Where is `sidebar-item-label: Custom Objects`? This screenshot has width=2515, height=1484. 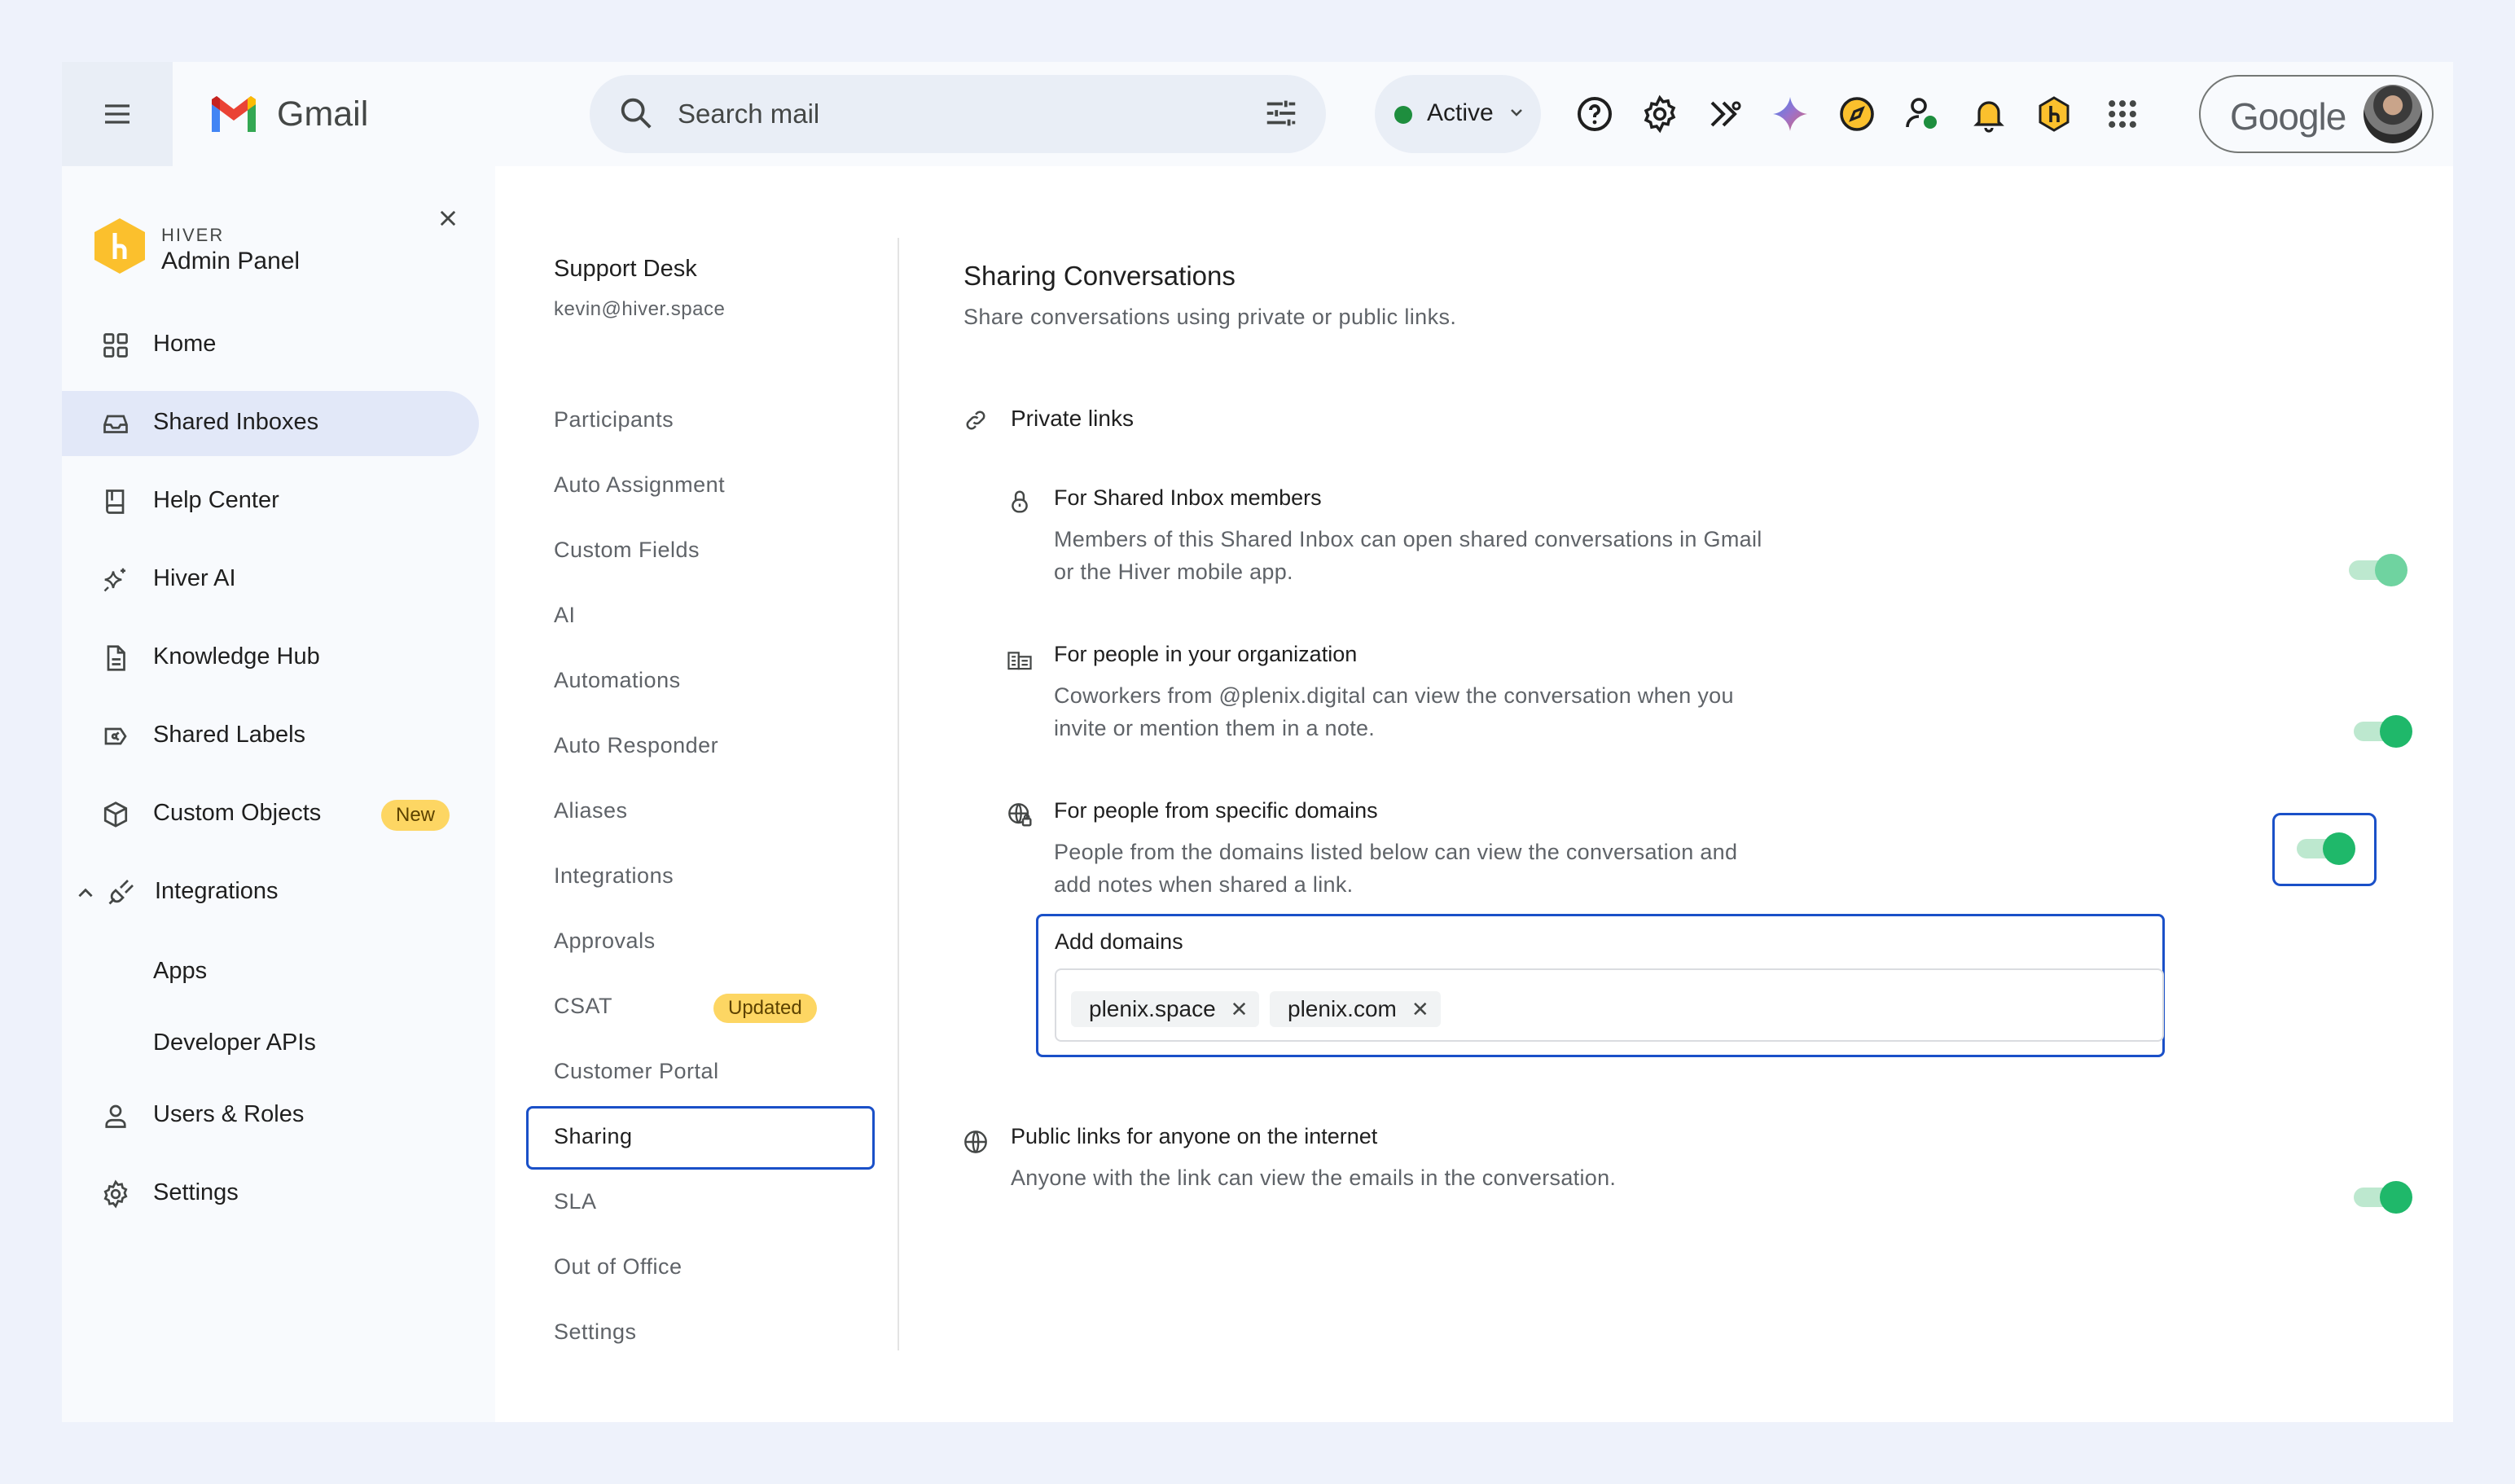 sidebar-item-label: Custom Objects is located at coordinates (238, 813).